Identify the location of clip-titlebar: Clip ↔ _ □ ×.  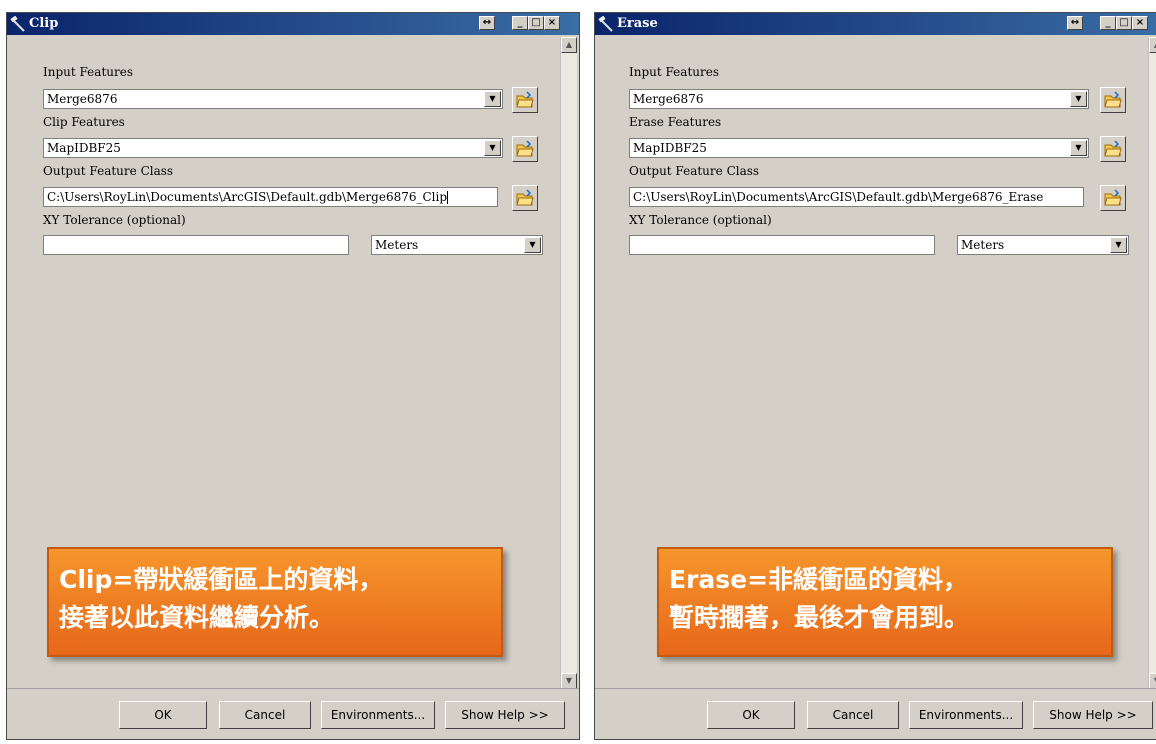
(293, 24).